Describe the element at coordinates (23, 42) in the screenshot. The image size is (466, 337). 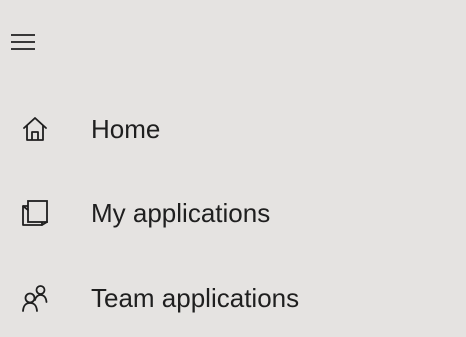
I see `hamburger-menu-icon` at that location.